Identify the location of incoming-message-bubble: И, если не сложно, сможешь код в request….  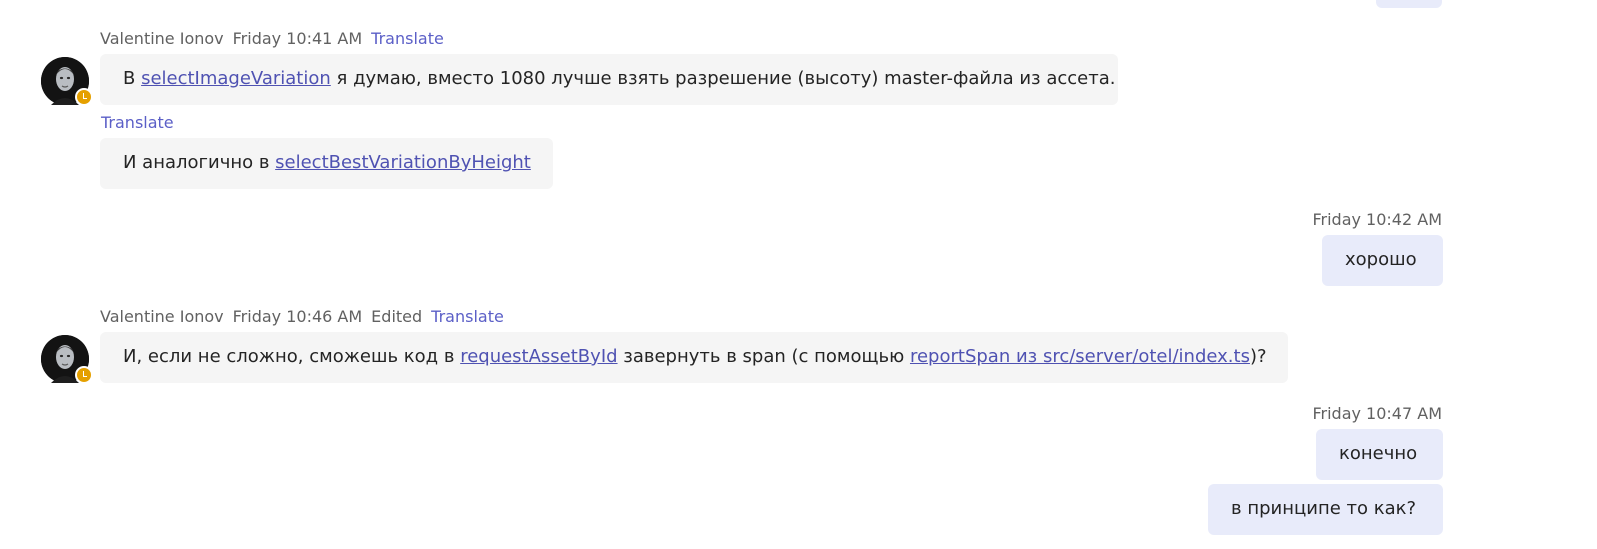
(694, 357).